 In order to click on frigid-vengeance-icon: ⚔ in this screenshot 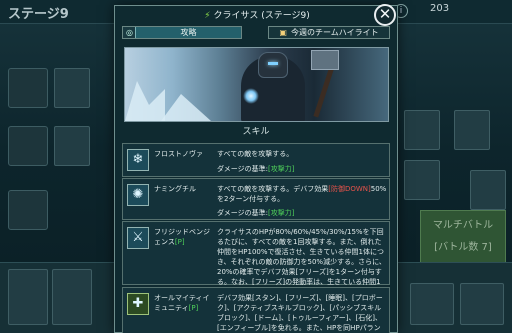, I will do `click(138, 238)`.